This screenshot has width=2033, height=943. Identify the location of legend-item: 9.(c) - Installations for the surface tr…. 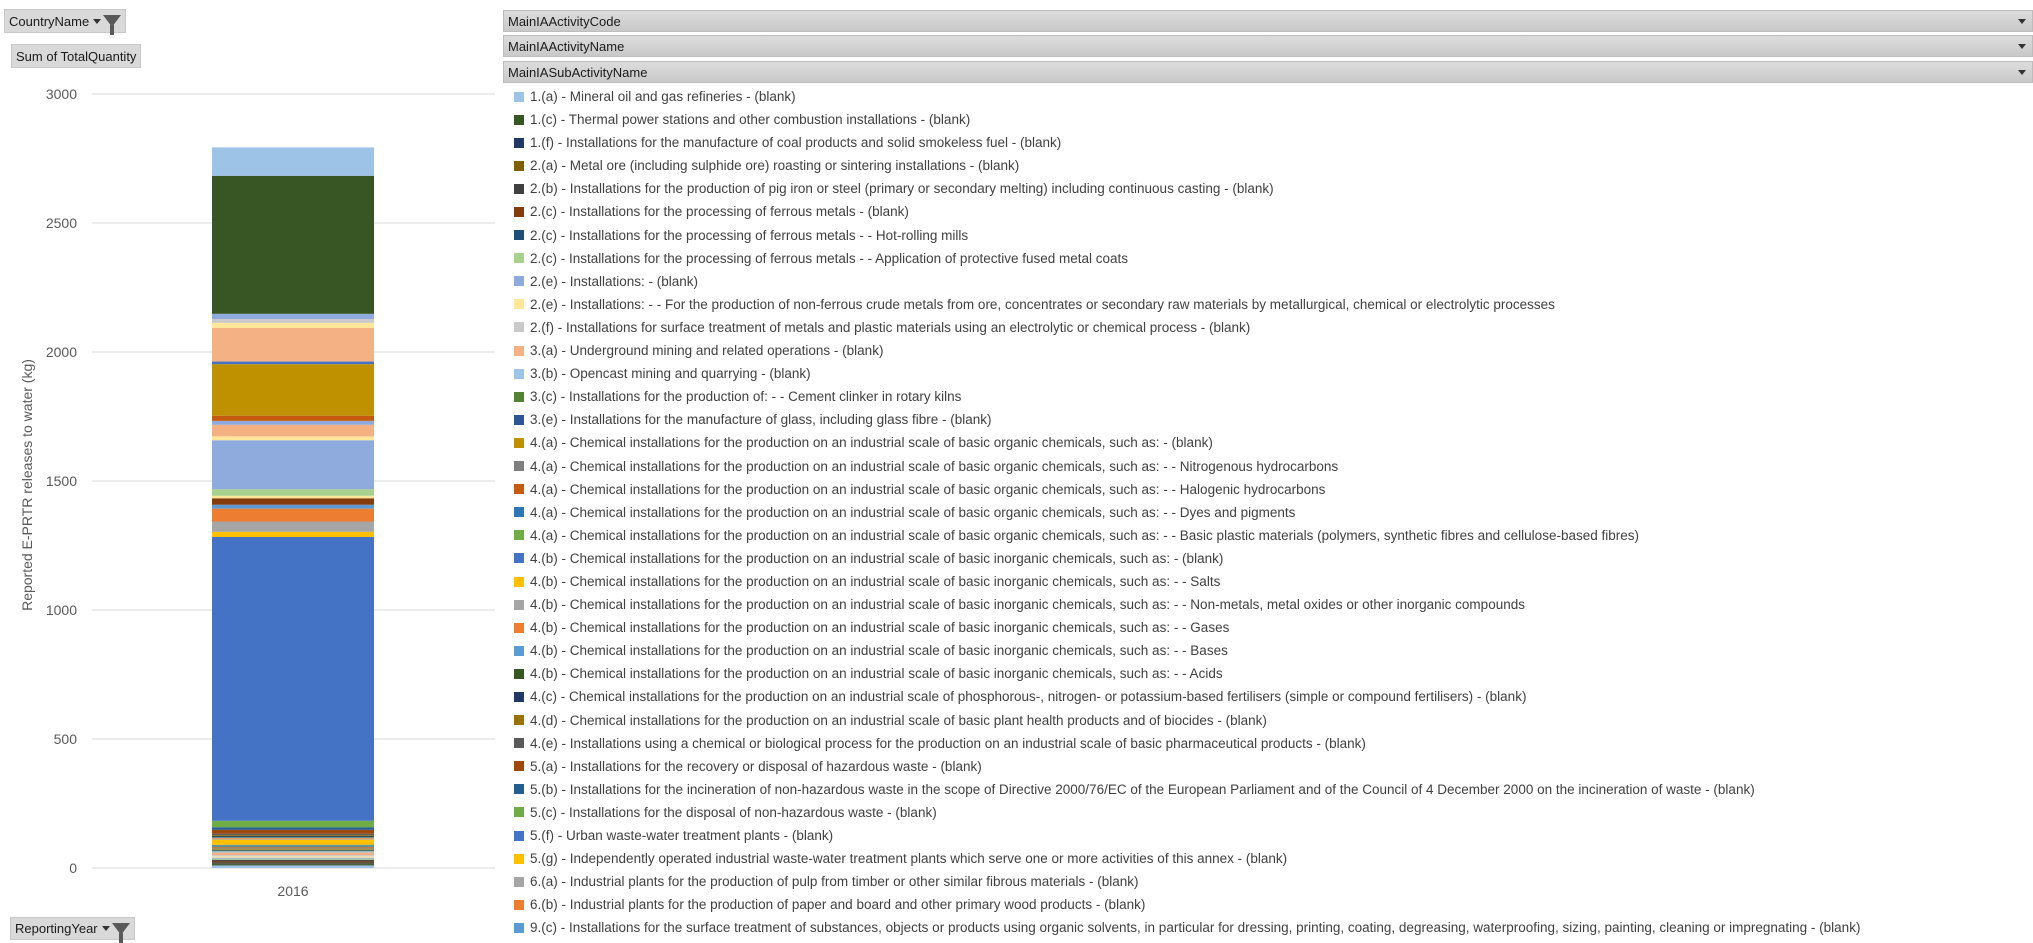
(1187, 927).